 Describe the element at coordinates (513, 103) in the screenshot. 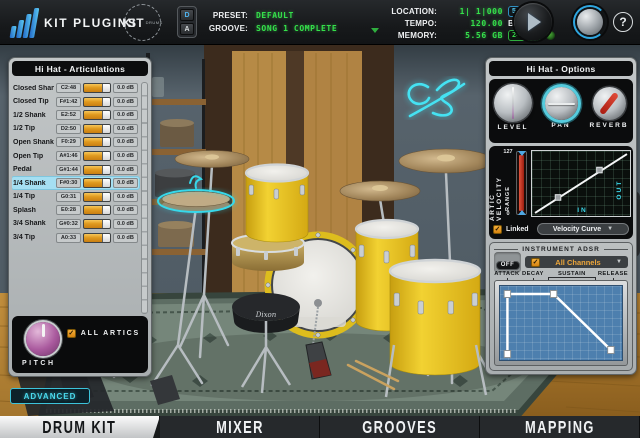

I see `level-knob` at that location.